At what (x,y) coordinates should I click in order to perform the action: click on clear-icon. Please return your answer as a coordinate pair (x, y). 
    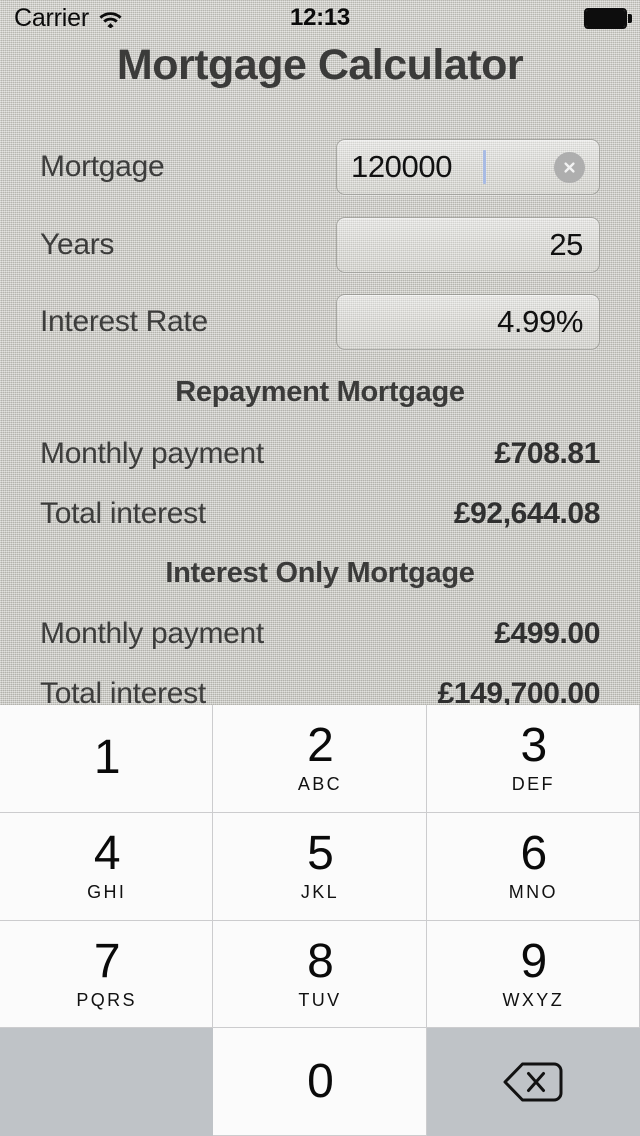
    Looking at the image, I should click on (569, 167).